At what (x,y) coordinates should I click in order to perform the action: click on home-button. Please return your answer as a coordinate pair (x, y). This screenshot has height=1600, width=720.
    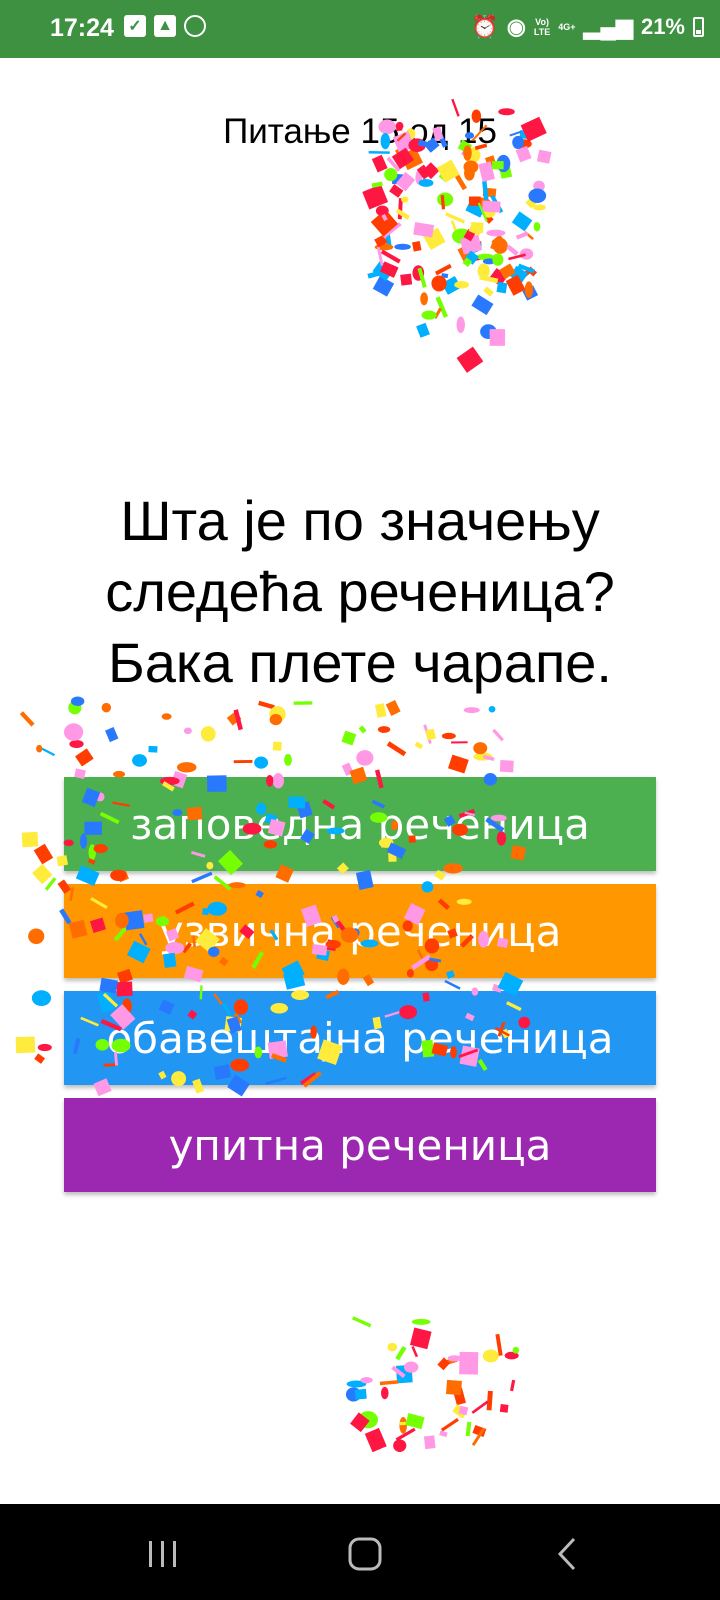
    Looking at the image, I should click on (365, 1554).